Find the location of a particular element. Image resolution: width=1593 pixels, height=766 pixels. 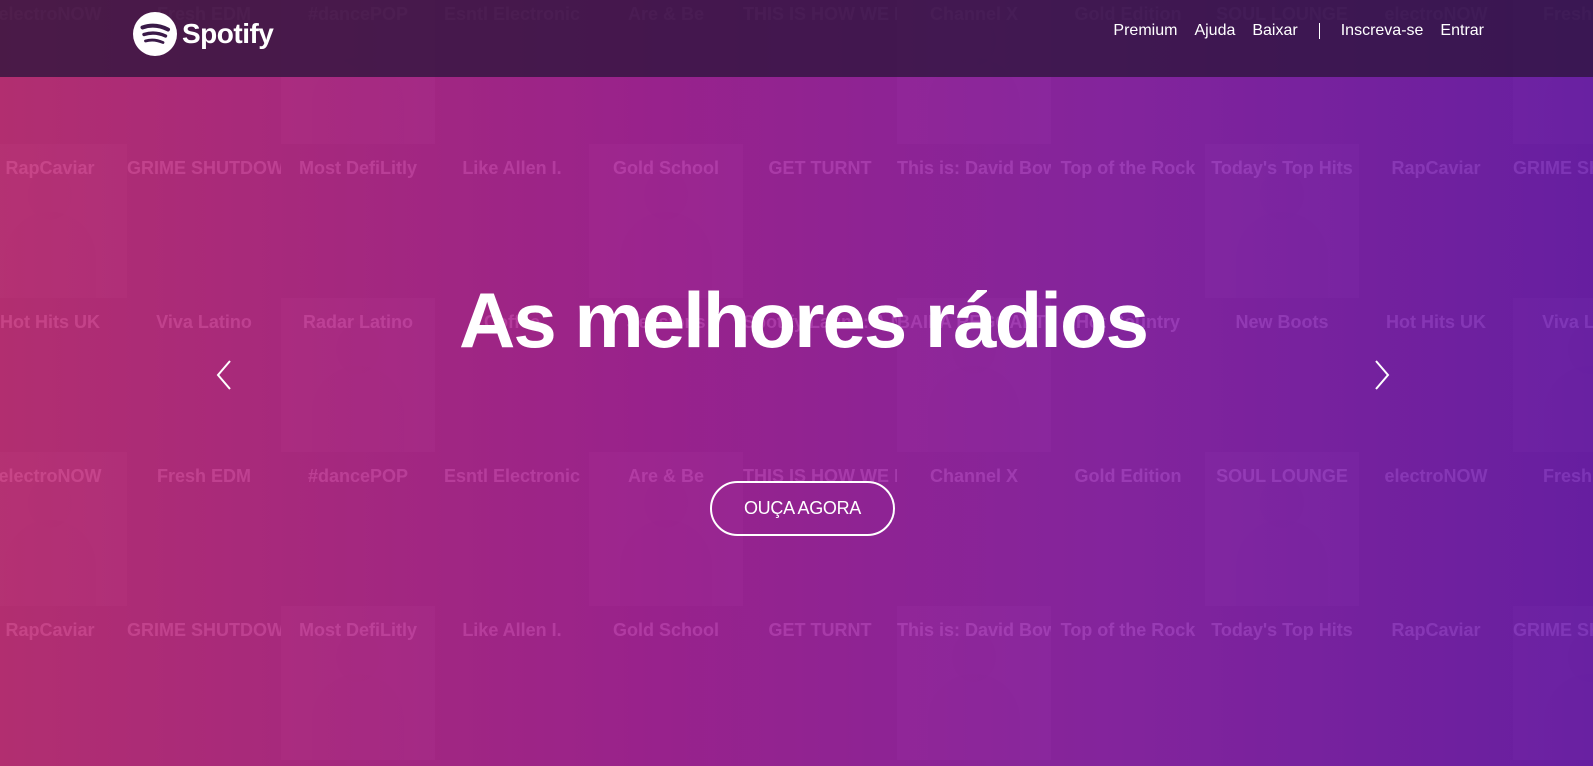

logo-wordmark: Spotify is located at coordinates (228, 33).